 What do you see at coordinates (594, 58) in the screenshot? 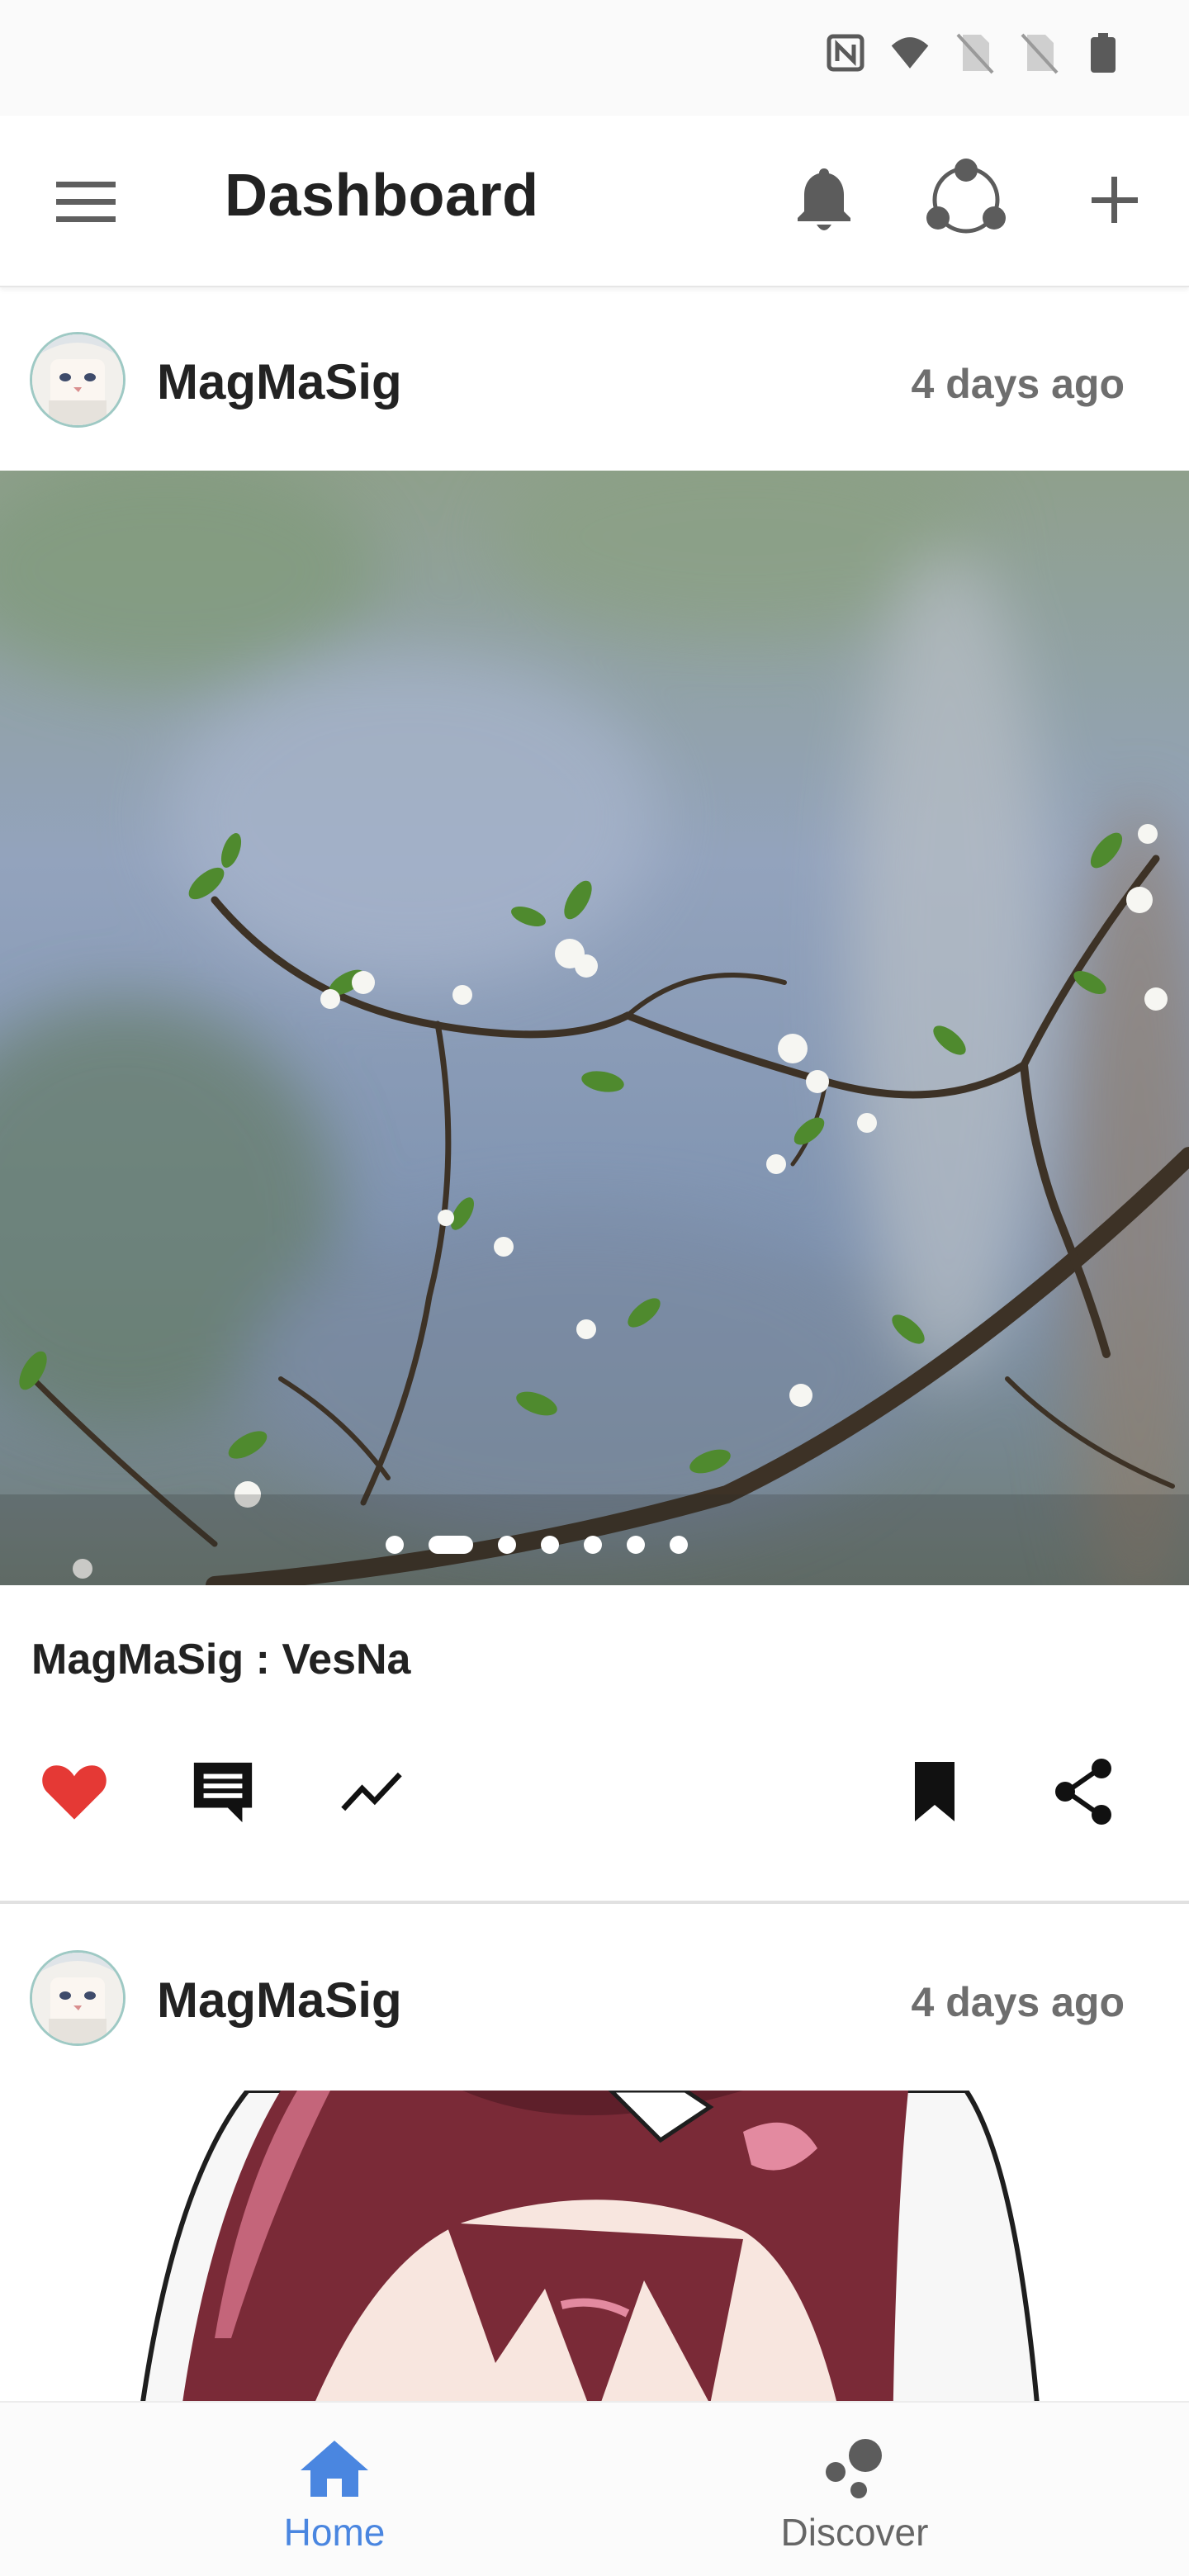
I see `status-bar` at bounding box center [594, 58].